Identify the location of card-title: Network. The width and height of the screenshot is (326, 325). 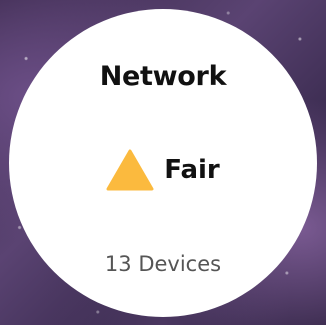
(163, 76).